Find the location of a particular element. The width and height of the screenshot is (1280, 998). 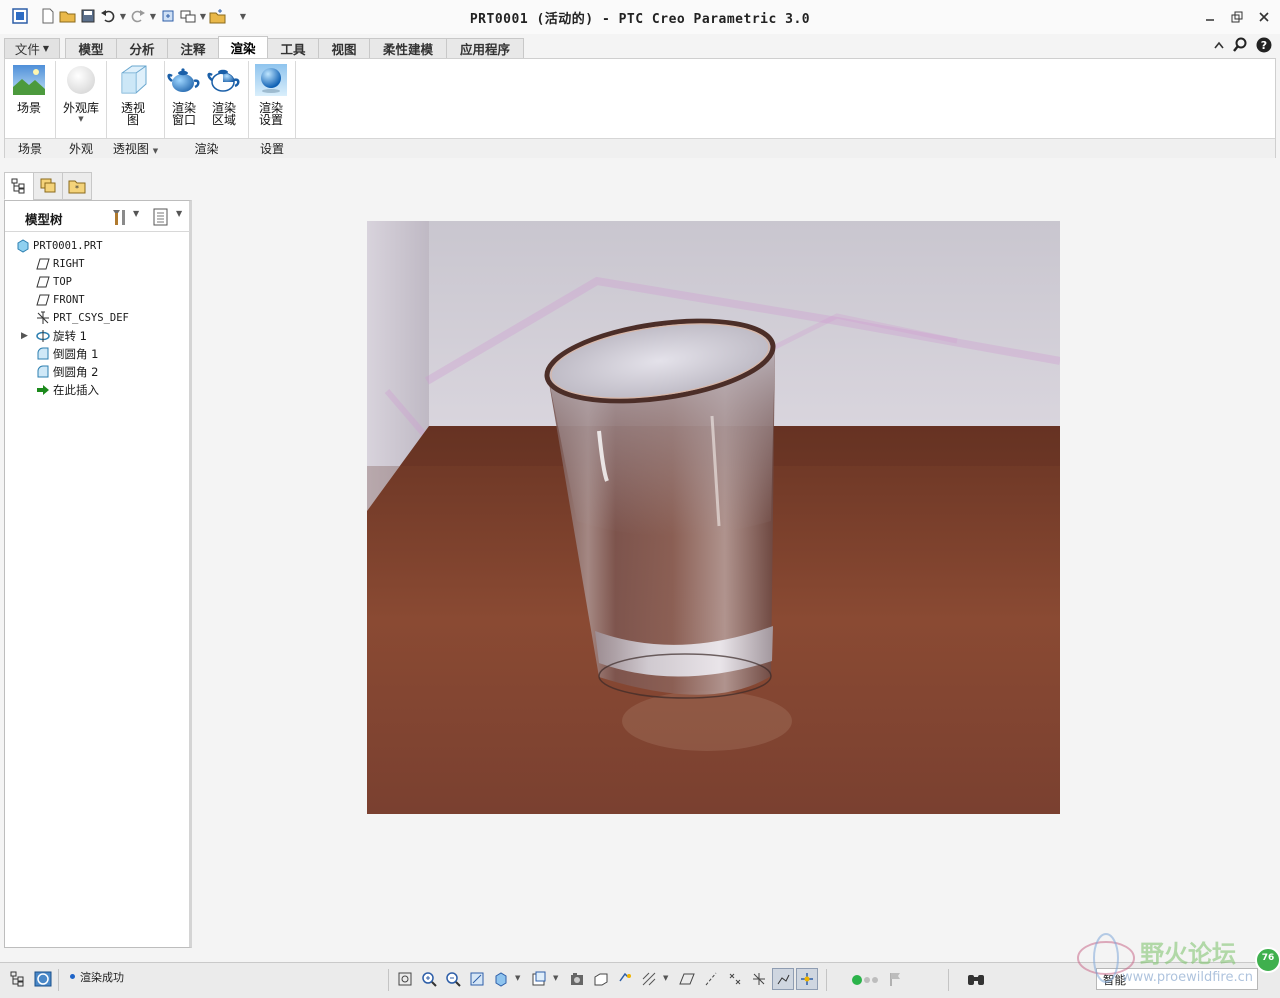

tree-item-label: PRT0001.PRT is located at coordinates (68, 246).